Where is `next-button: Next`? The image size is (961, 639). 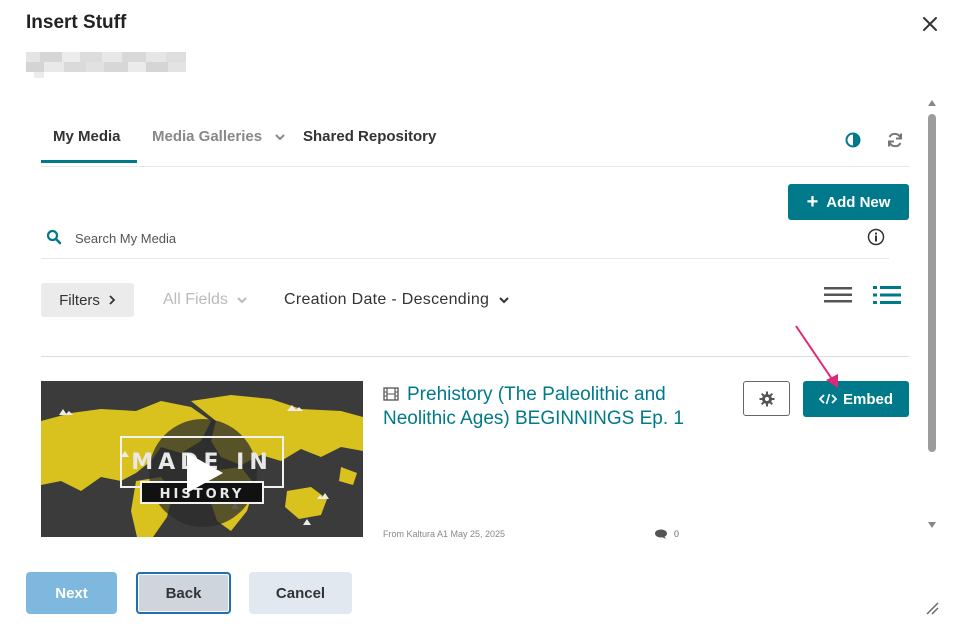 next-button: Next is located at coordinates (71, 593).